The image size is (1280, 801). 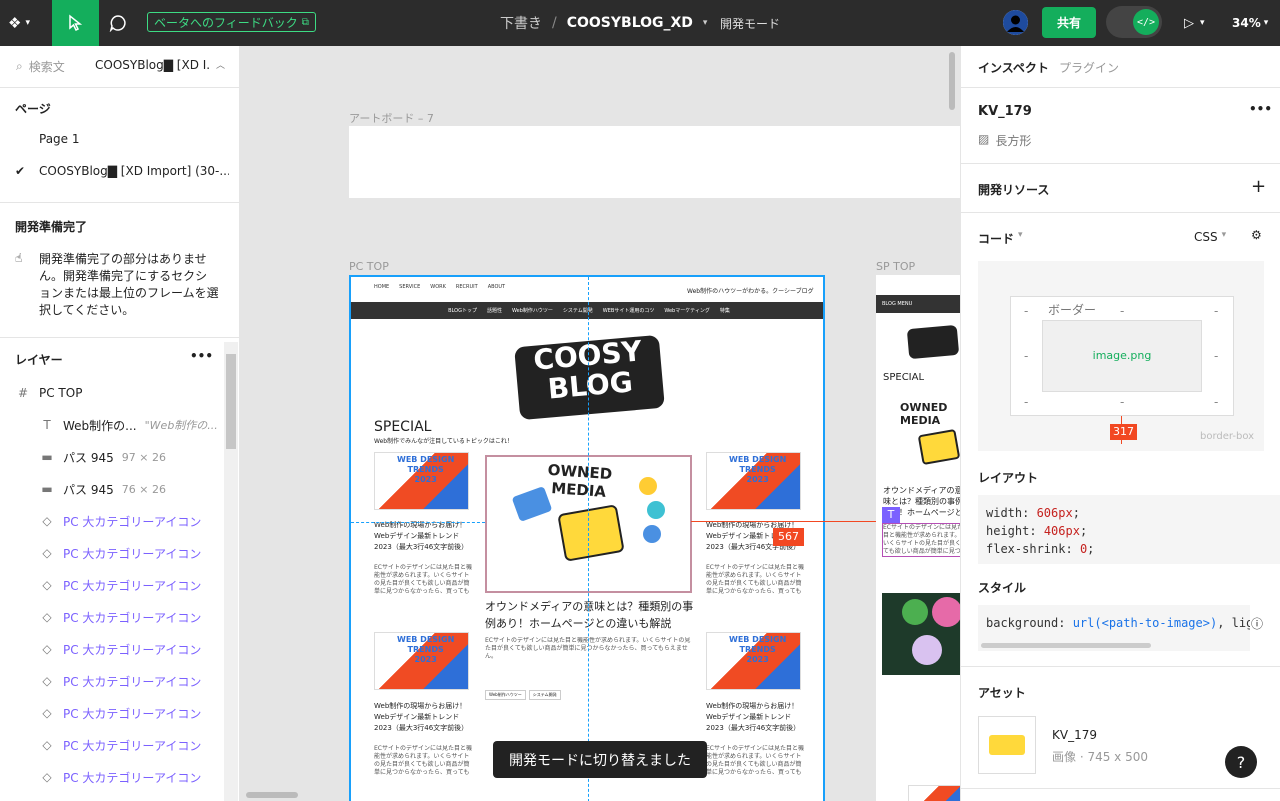 I want to click on trends-line: TRENDS, so click(x=757, y=469).